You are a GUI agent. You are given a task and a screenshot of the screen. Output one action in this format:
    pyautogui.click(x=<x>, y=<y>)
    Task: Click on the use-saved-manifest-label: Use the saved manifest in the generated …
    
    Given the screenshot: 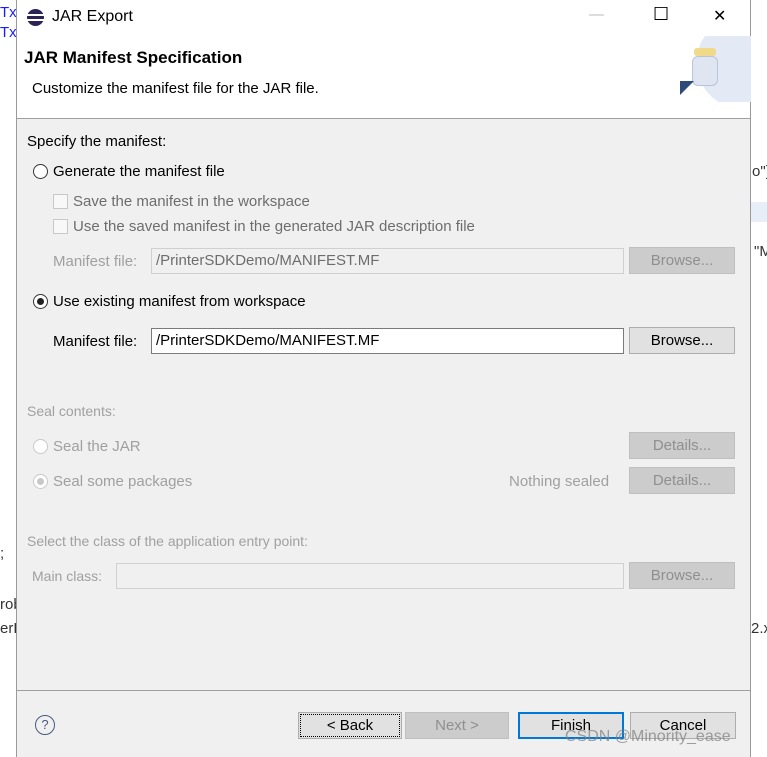 What is the action you would take?
    pyautogui.click(x=274, y=226)
    